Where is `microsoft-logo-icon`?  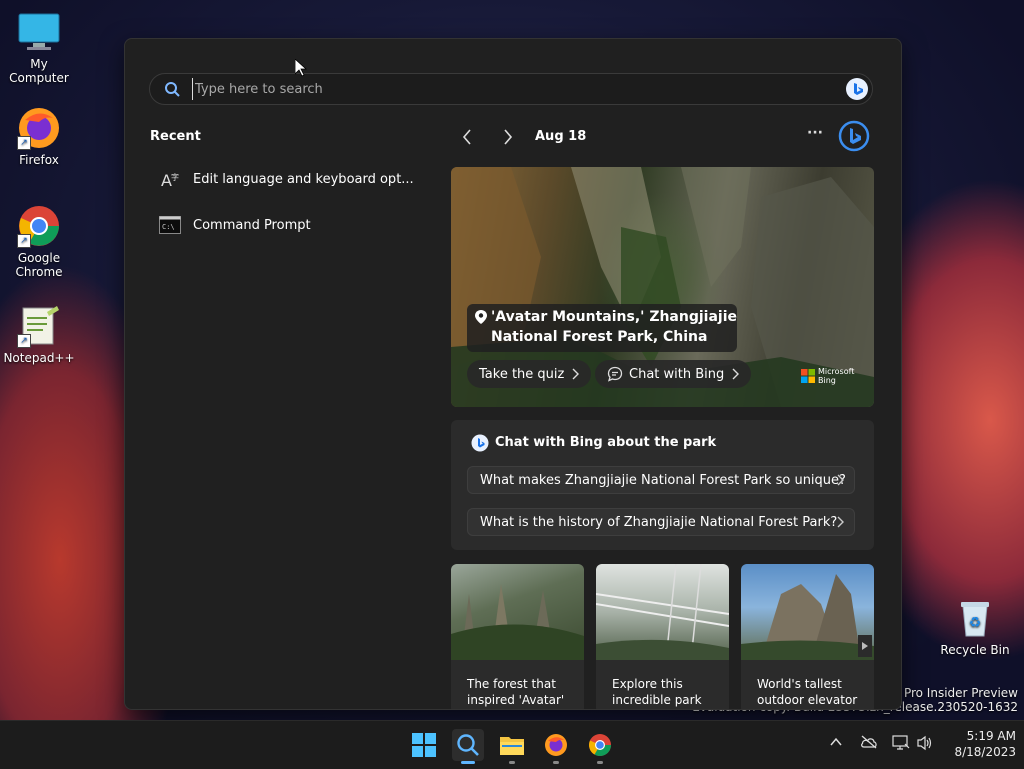 microsoft-logo-icon is located at coordinates (808, 376).